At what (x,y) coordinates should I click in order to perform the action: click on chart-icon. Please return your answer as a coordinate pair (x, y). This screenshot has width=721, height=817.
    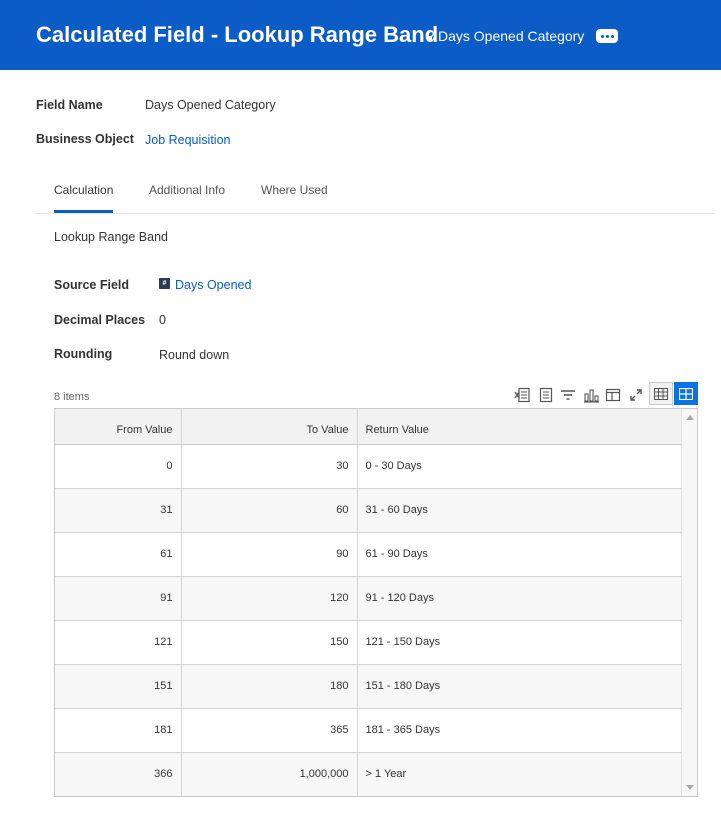
    Looking at the image, I should click on (591, 395).